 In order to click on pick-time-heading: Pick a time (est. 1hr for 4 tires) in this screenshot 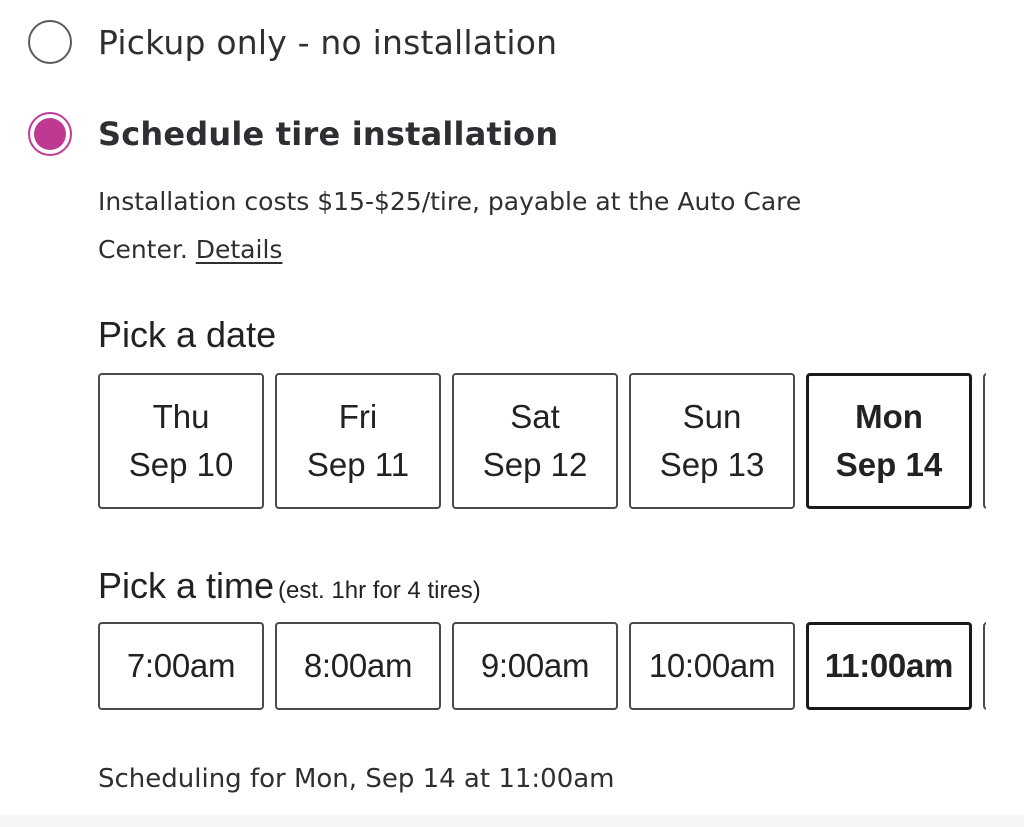, I will do `click(289, 586)`.